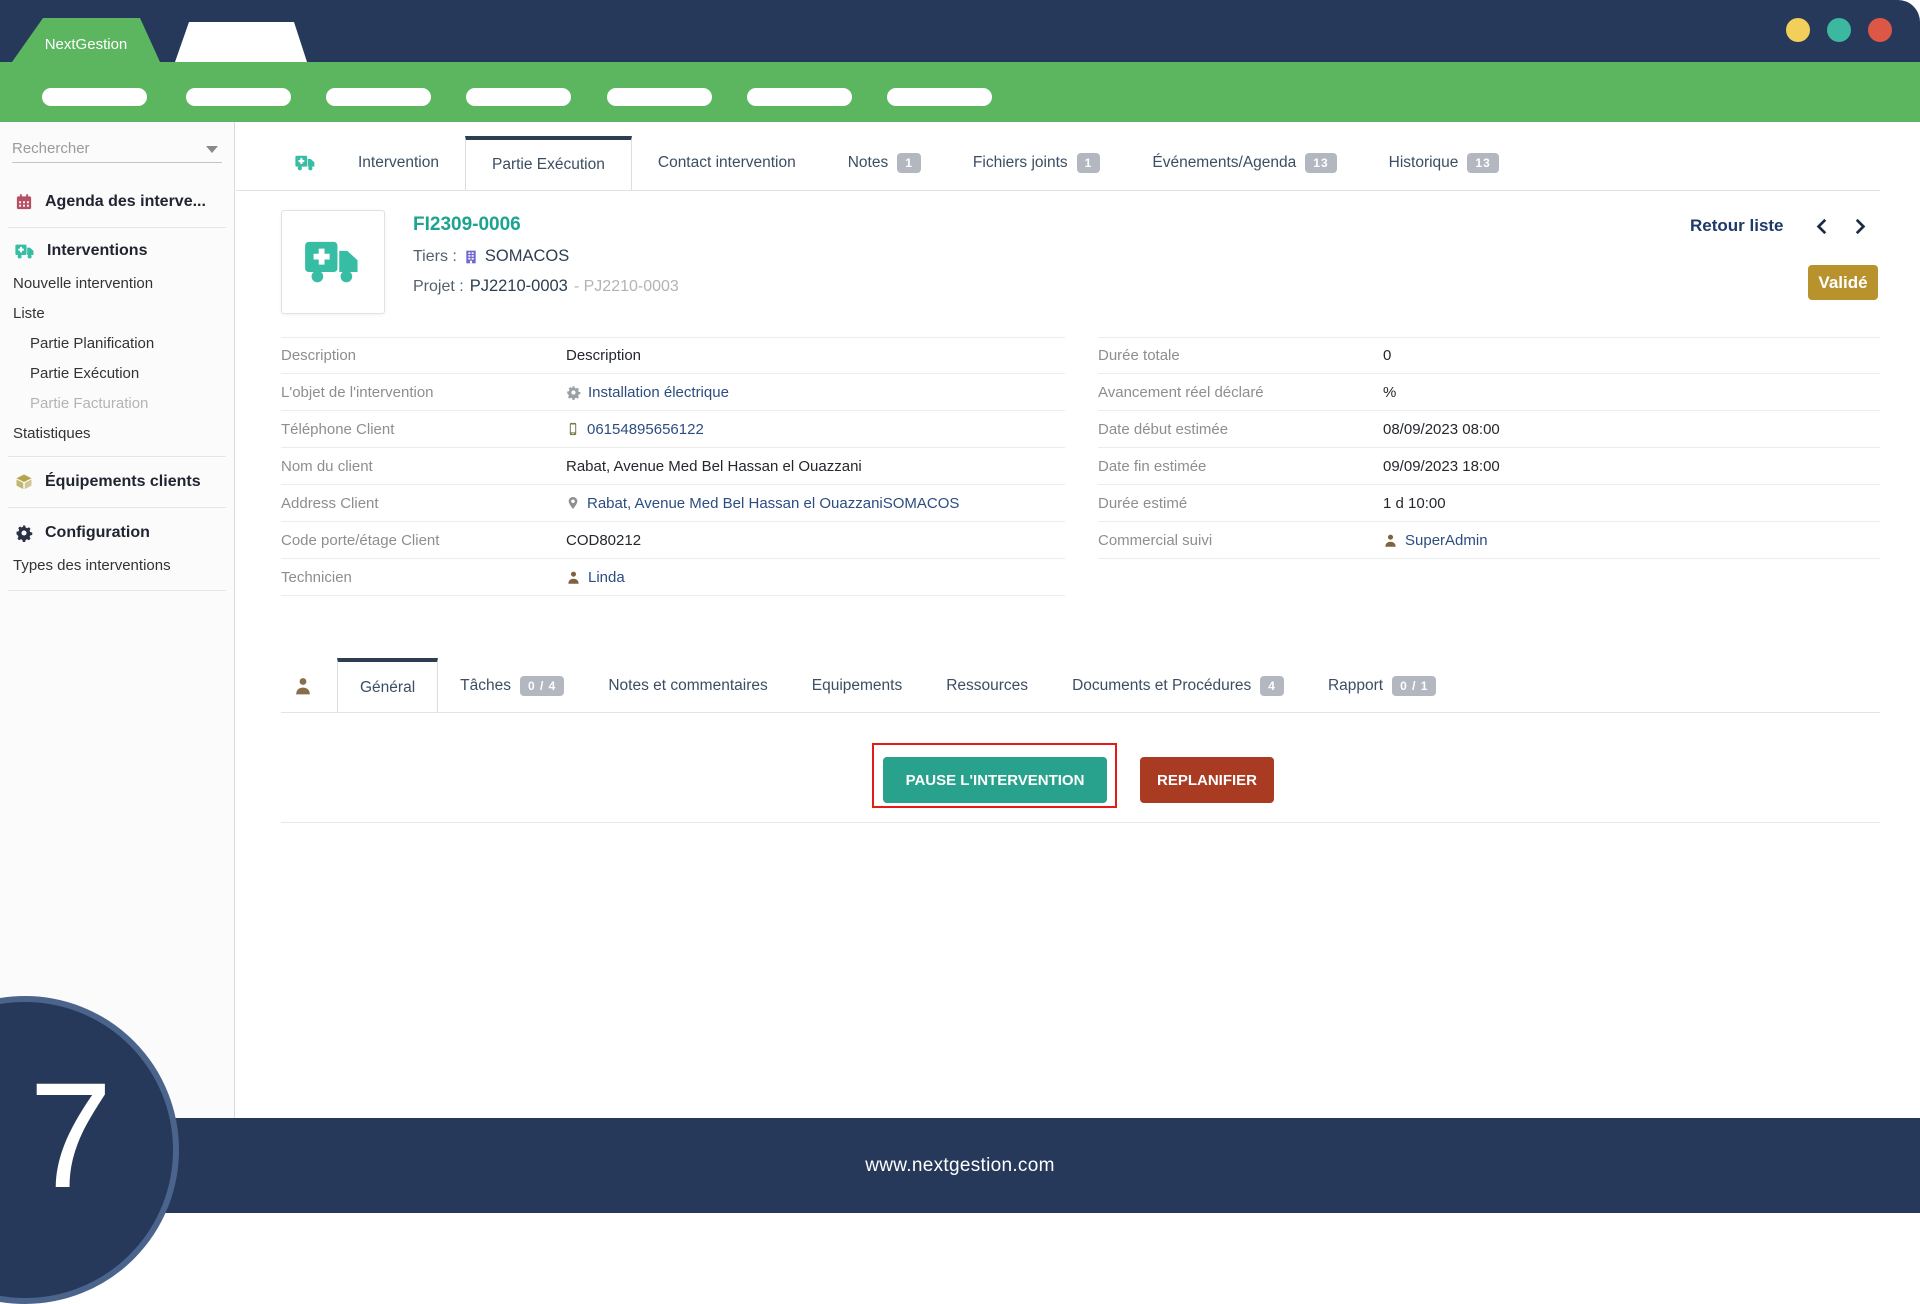 The width and height of the screenshot is (1920, 1304). Describe the element at coordinates (1446, 540) in the screenshot. I see `row-value-text: SuperAdmin` at that location.